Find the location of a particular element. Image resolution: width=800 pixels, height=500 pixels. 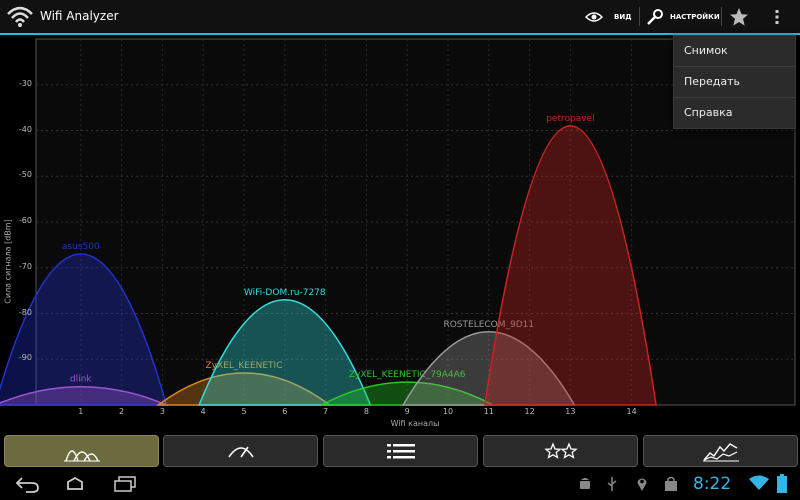

x-tick-label: 7 is located at coordinates (326, 411).